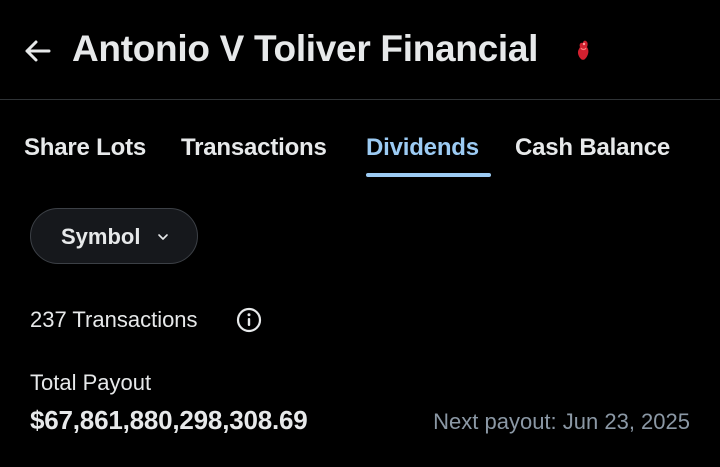 The height and width of the screenshot is (467, 720). I want to click on back-button, so click(37, 51).